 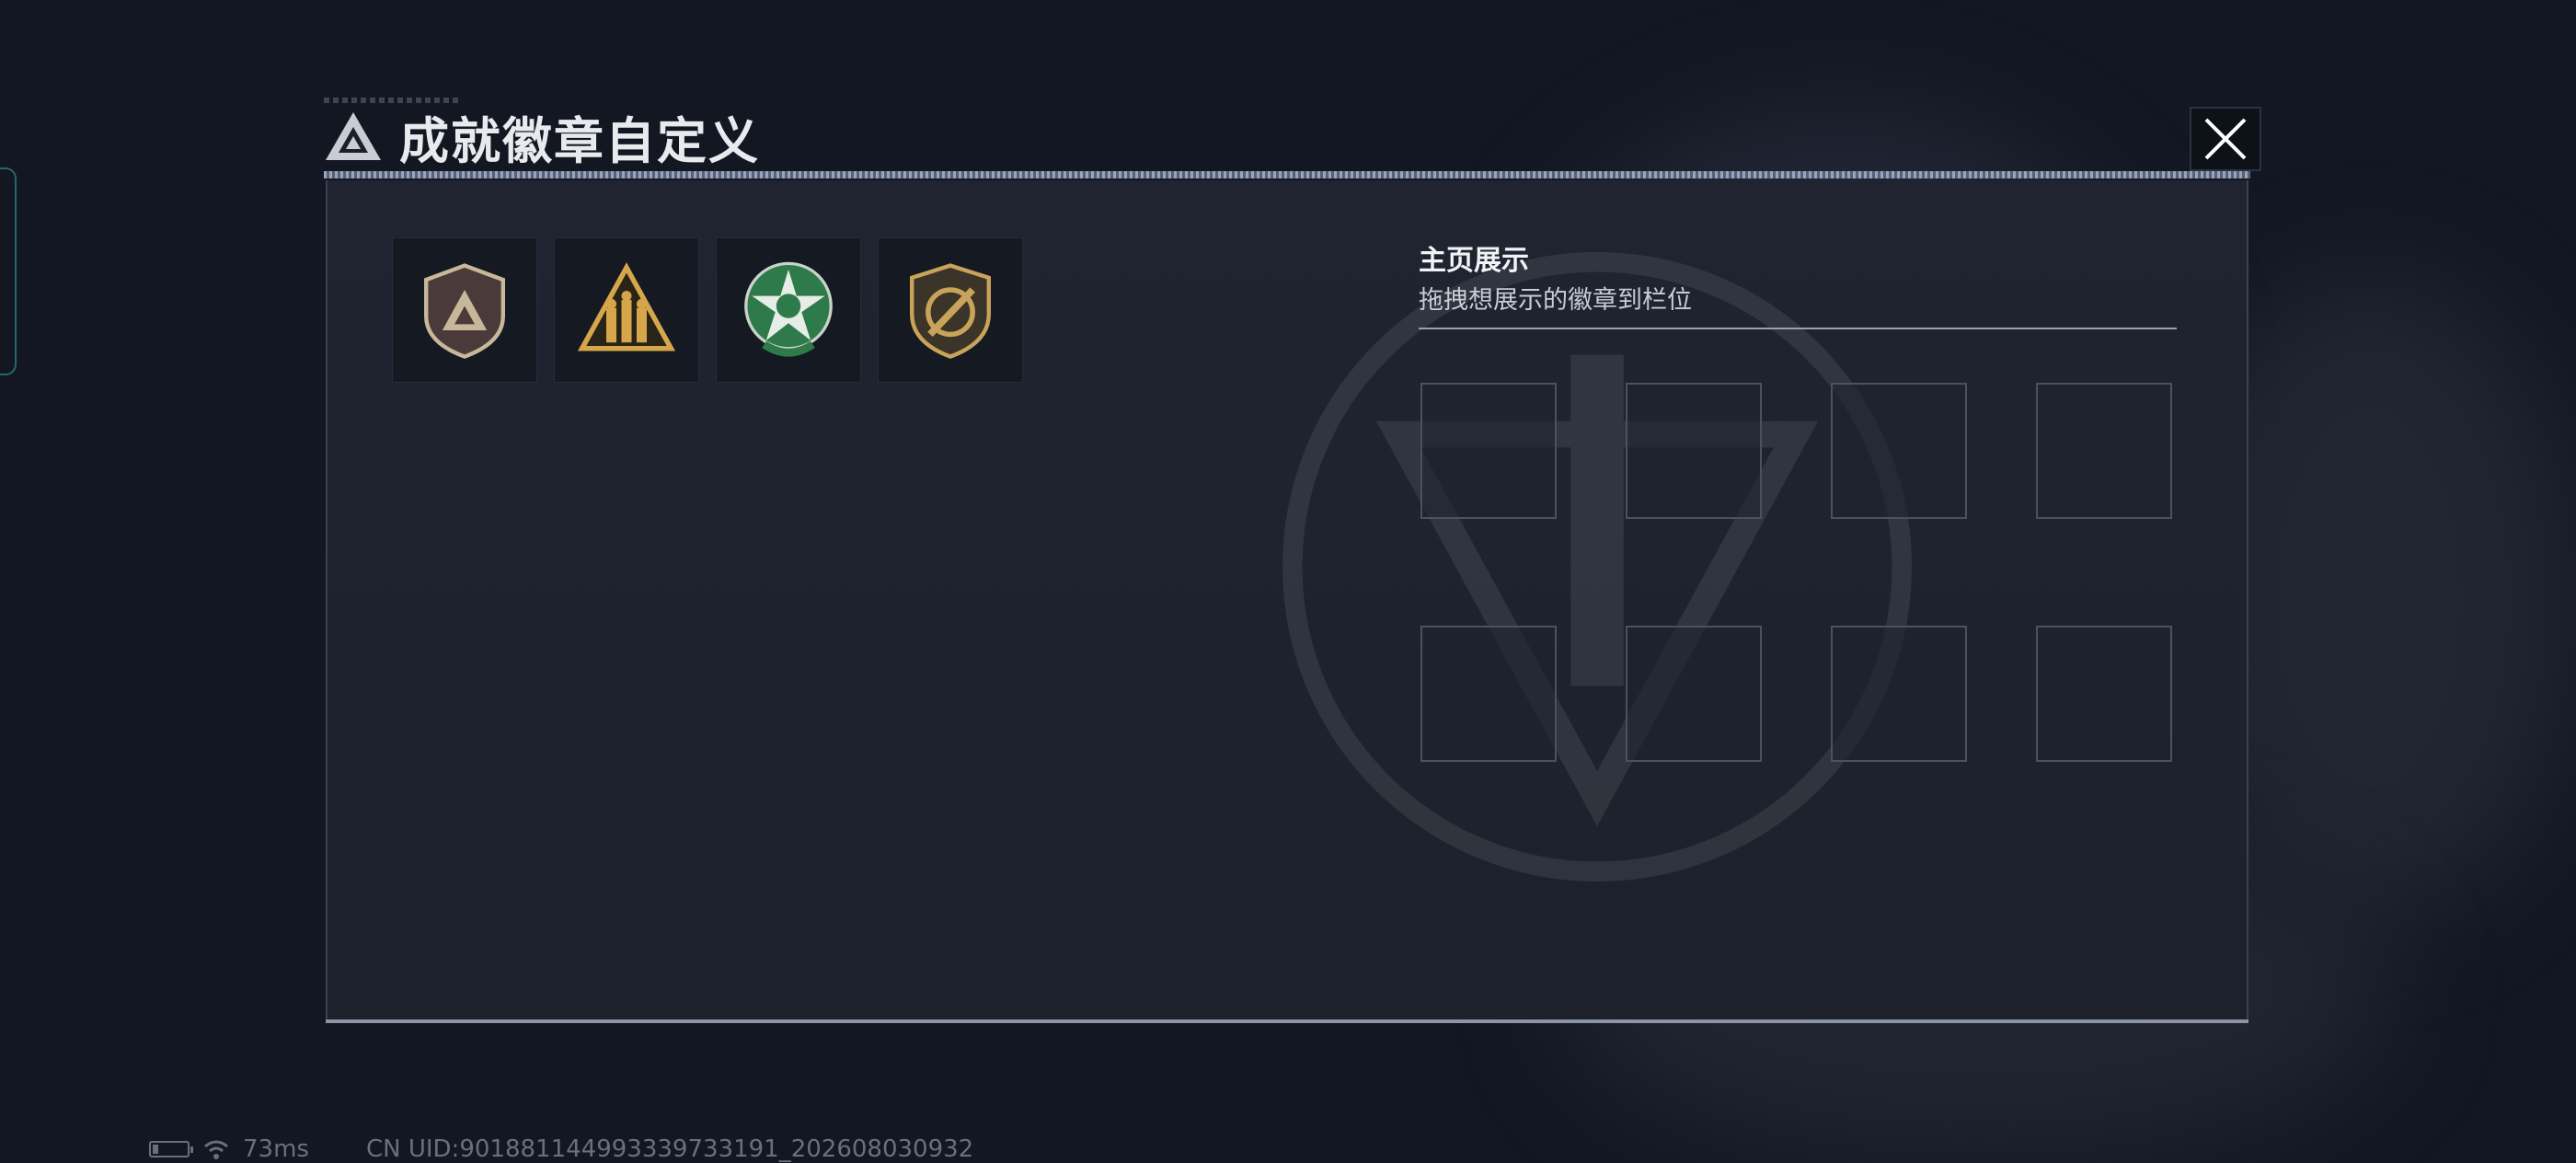 What do you see at coordinates (1555, 300) in the screenshot?
I see `showcase-instruction: 拖拽想展示的徽章到栏位` at bounding box center [1555, 300].